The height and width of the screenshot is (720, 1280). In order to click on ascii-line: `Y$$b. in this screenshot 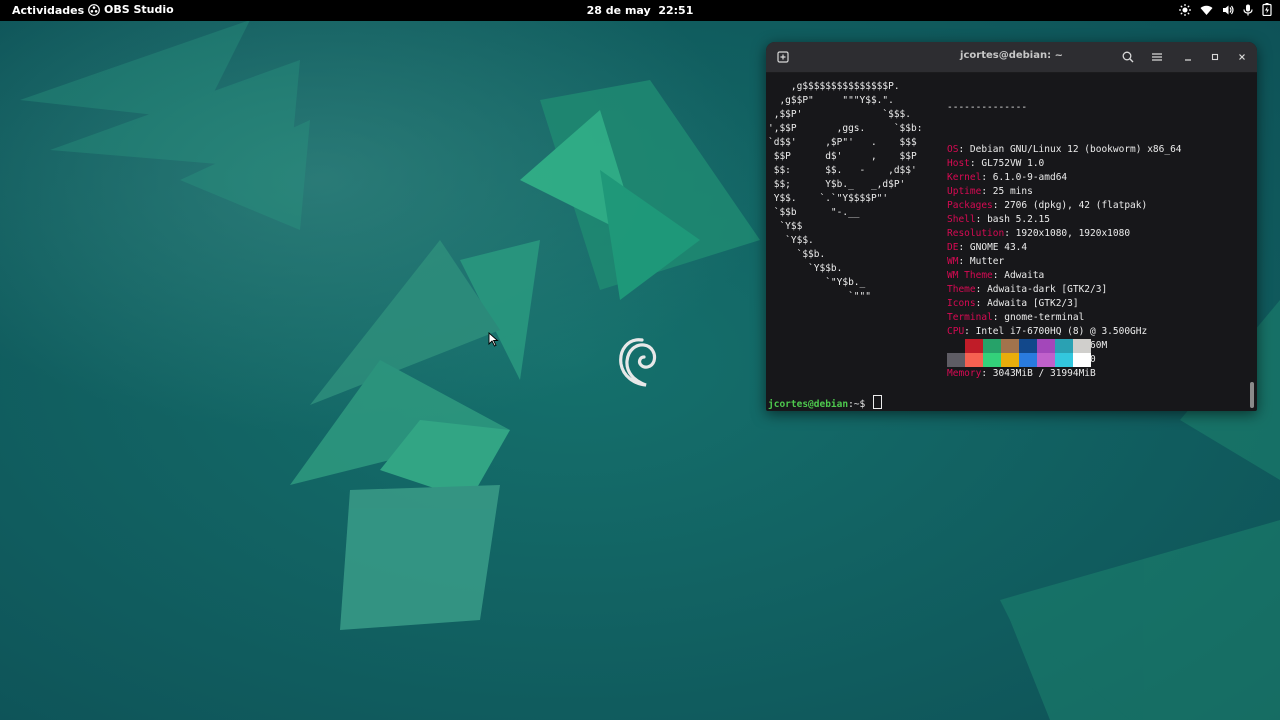, I will do `click(805, 268)`.